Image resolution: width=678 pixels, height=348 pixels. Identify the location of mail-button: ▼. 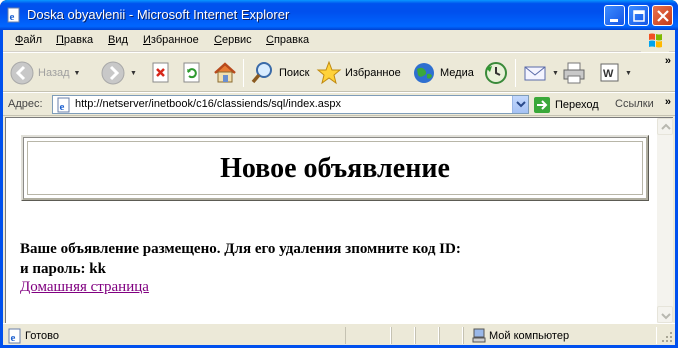
(540, 73).